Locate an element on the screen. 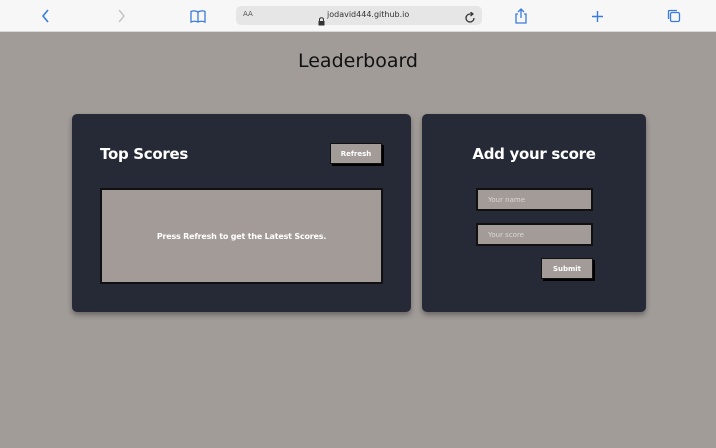  bookmarks-icon is located at coordinates (198, 16).